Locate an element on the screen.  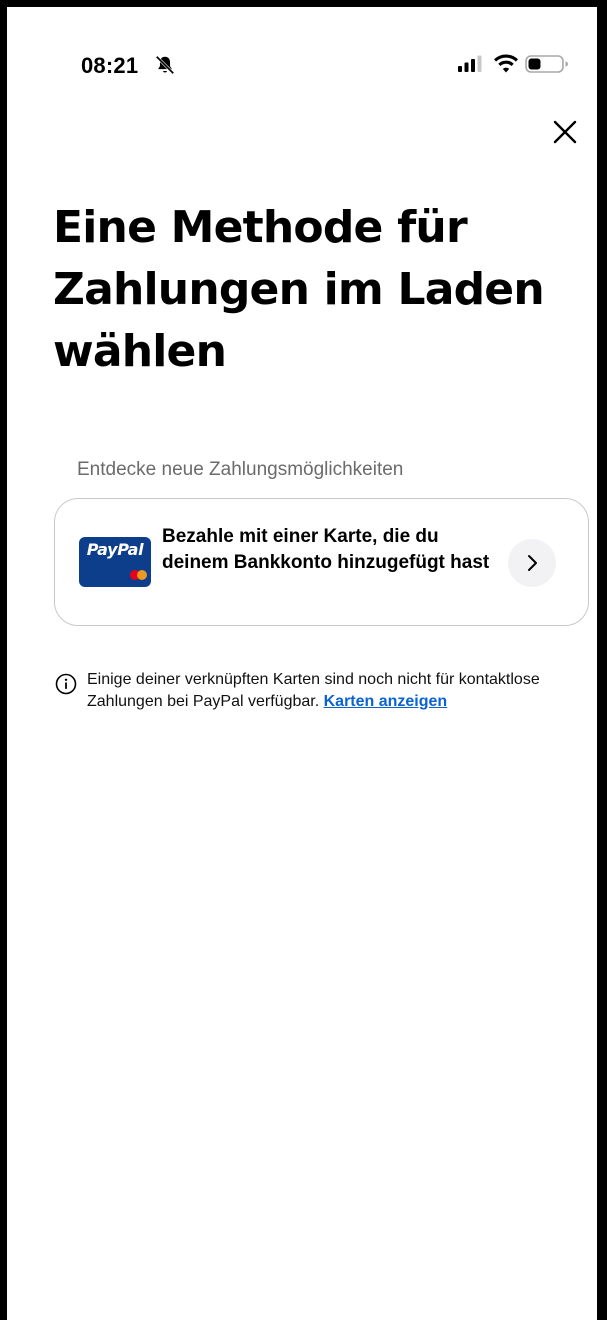
close-icon is located at coordinates (565, 132).